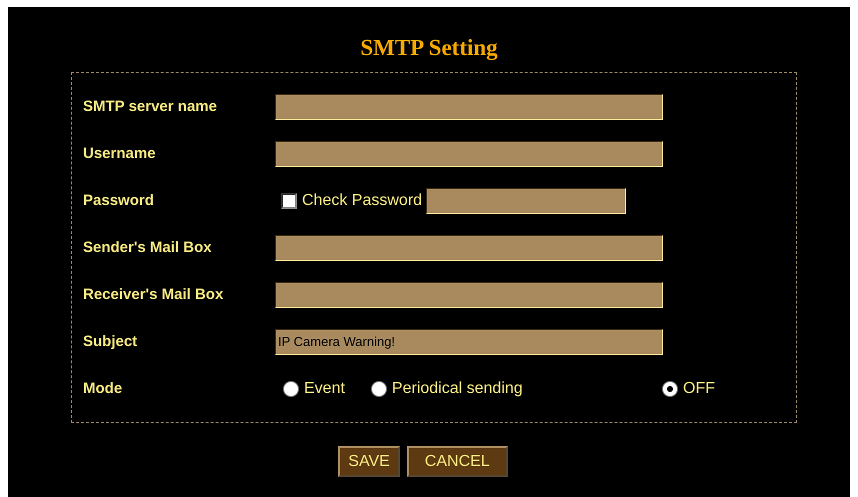 This screenshot has width=858, height=497. What do you see at coordinates (457, 389) in the screenshot?
I see `radio-label: Periodical sending` at bounding box center [457, 389].